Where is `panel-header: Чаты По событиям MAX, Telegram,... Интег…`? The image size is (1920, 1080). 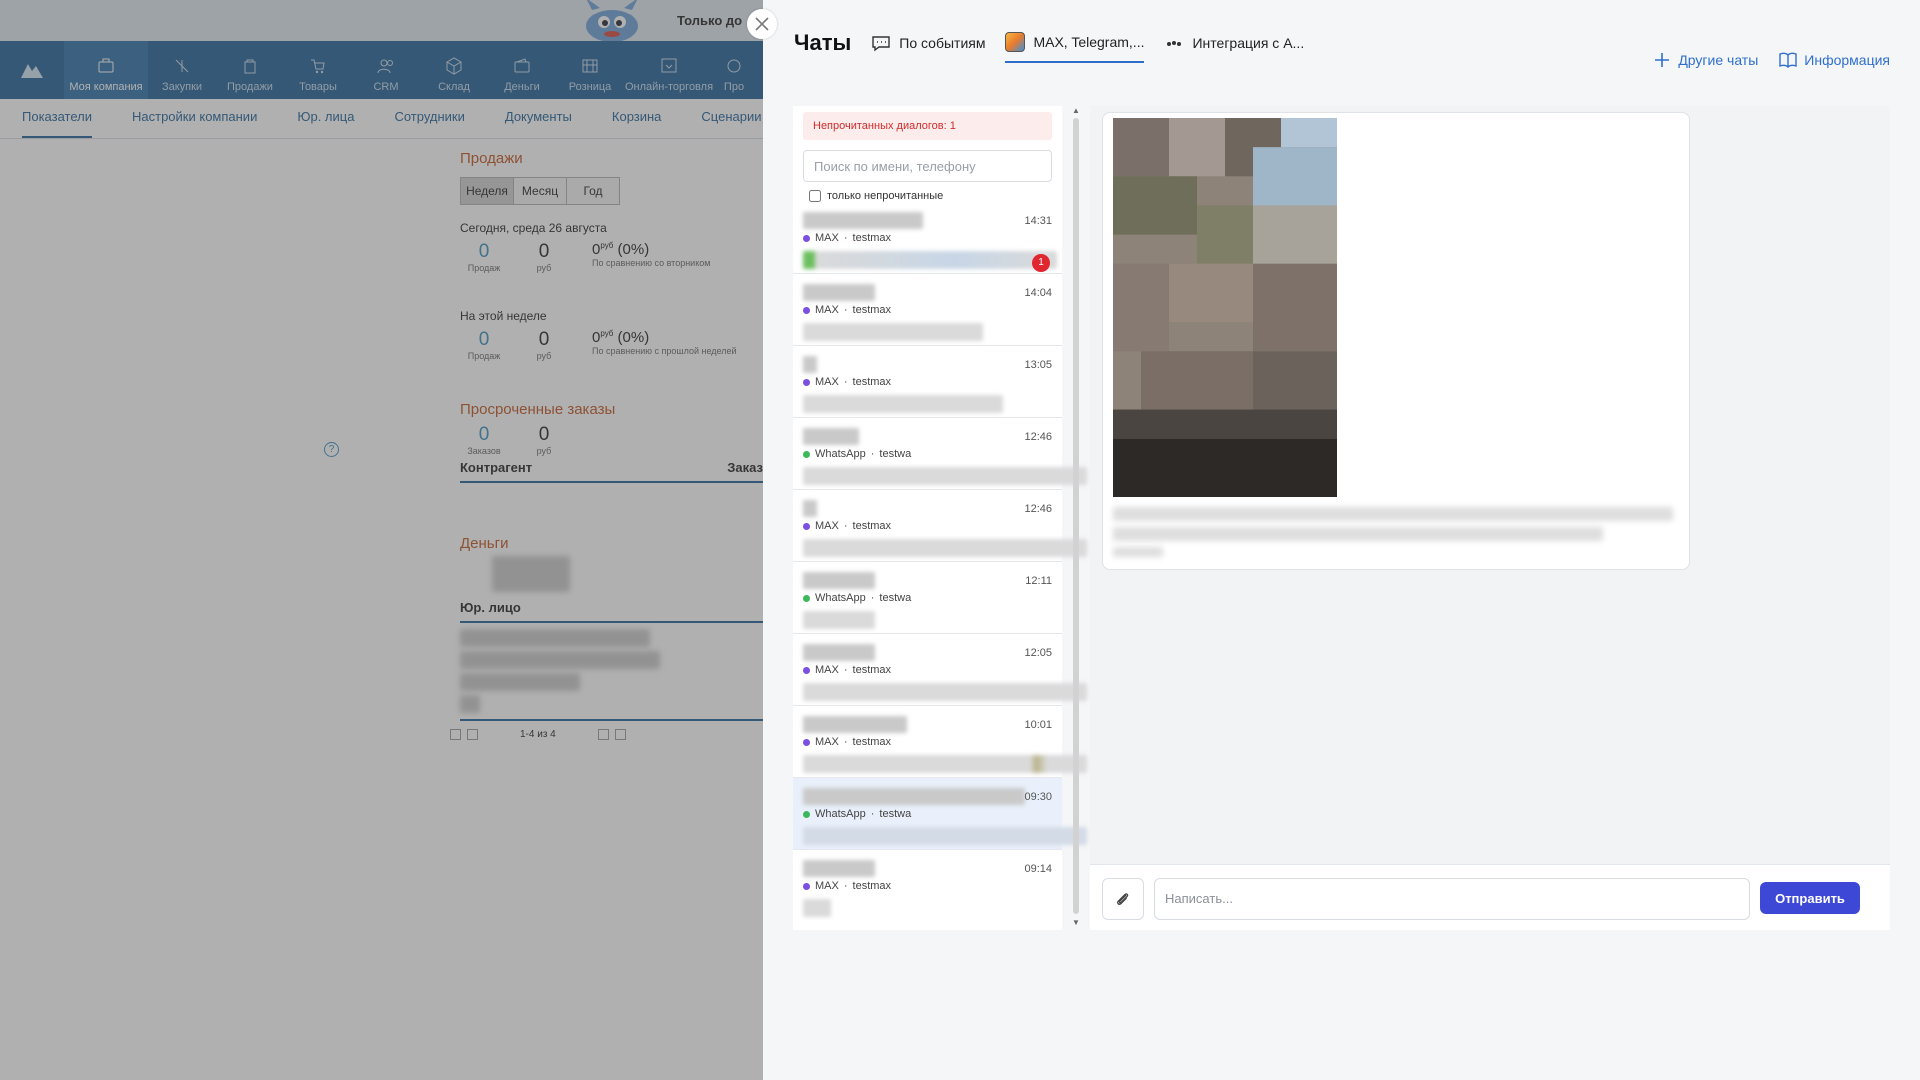
panel-header: Чаты По событиям MAX, Telegram,... Интег… is located at coordinates (1341, 43).